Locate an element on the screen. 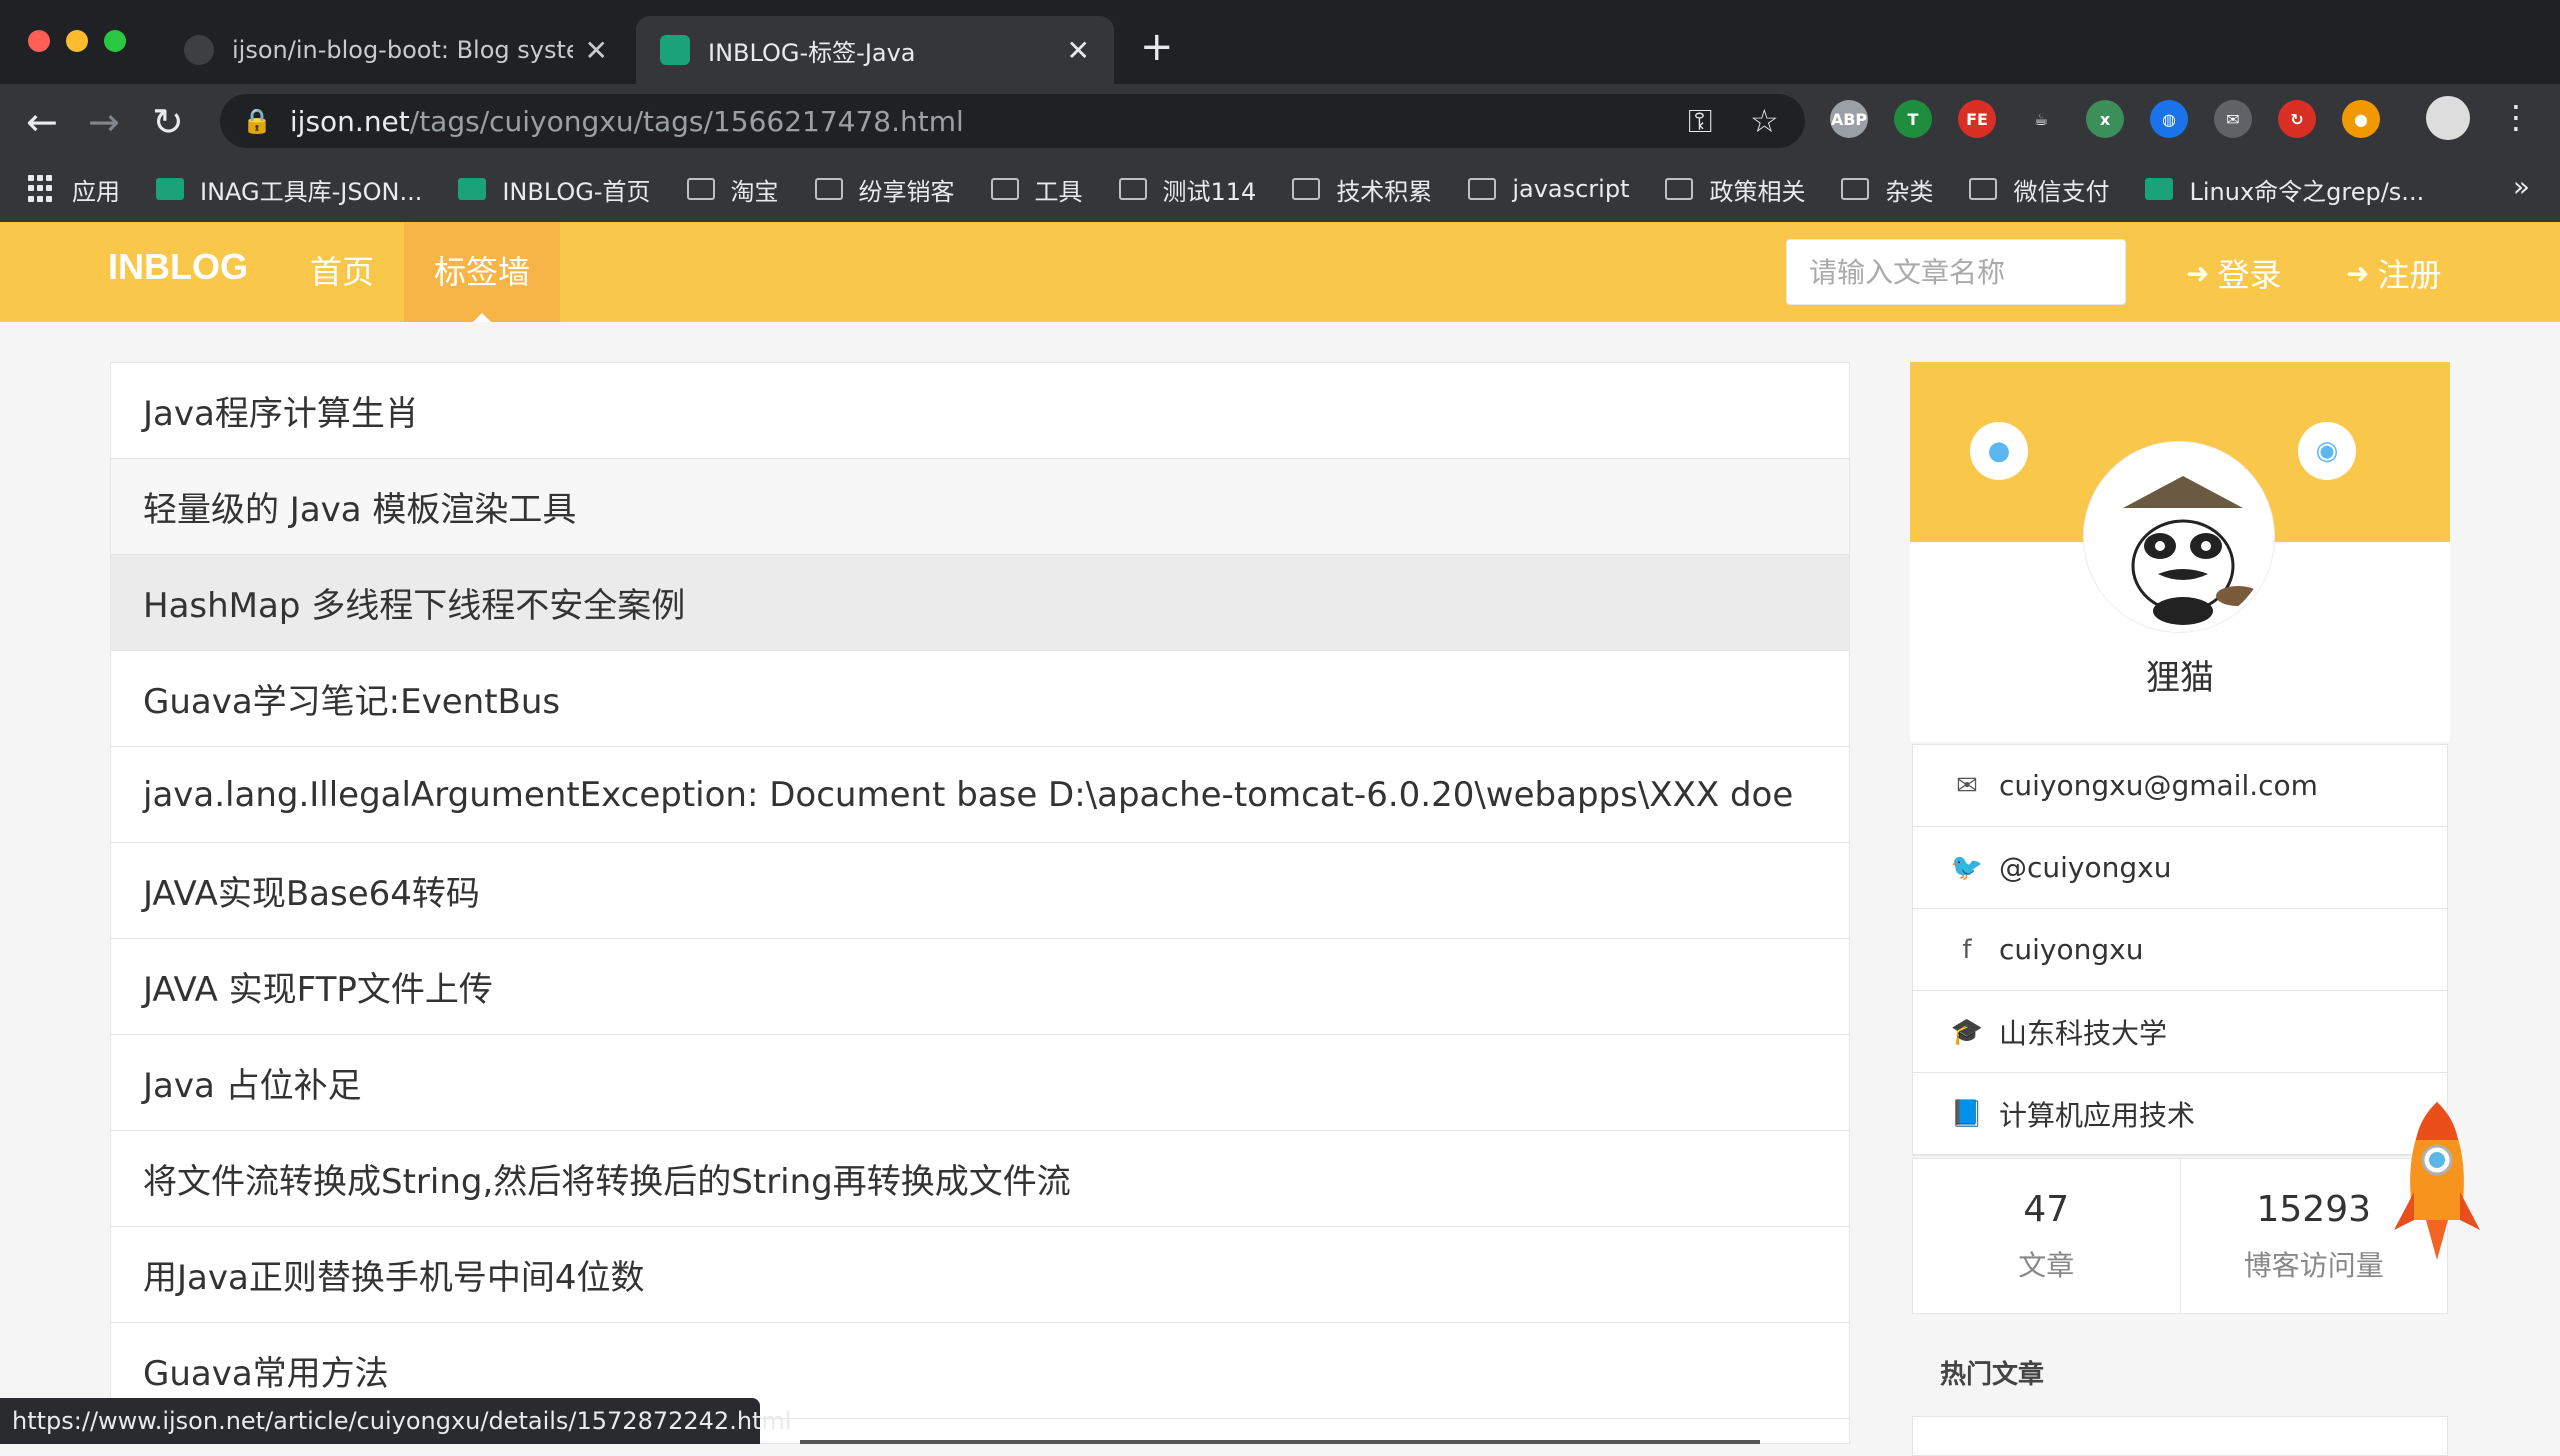 This screenshot has width=2560, height=1456. browser-tab-inblog: INBLOG-标签-Java ✕ is located at coordinates (875, 50).